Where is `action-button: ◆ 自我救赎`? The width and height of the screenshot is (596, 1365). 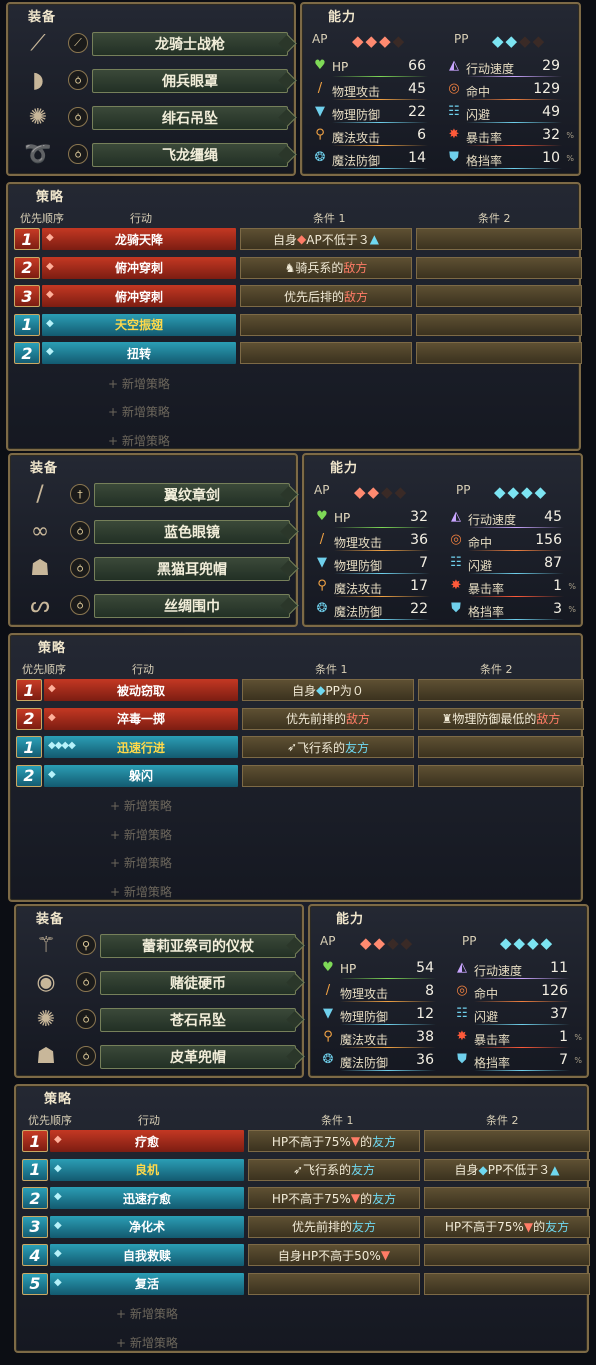 action-button: ◆ 自我救赎 is located at coordinates (147, 1255).